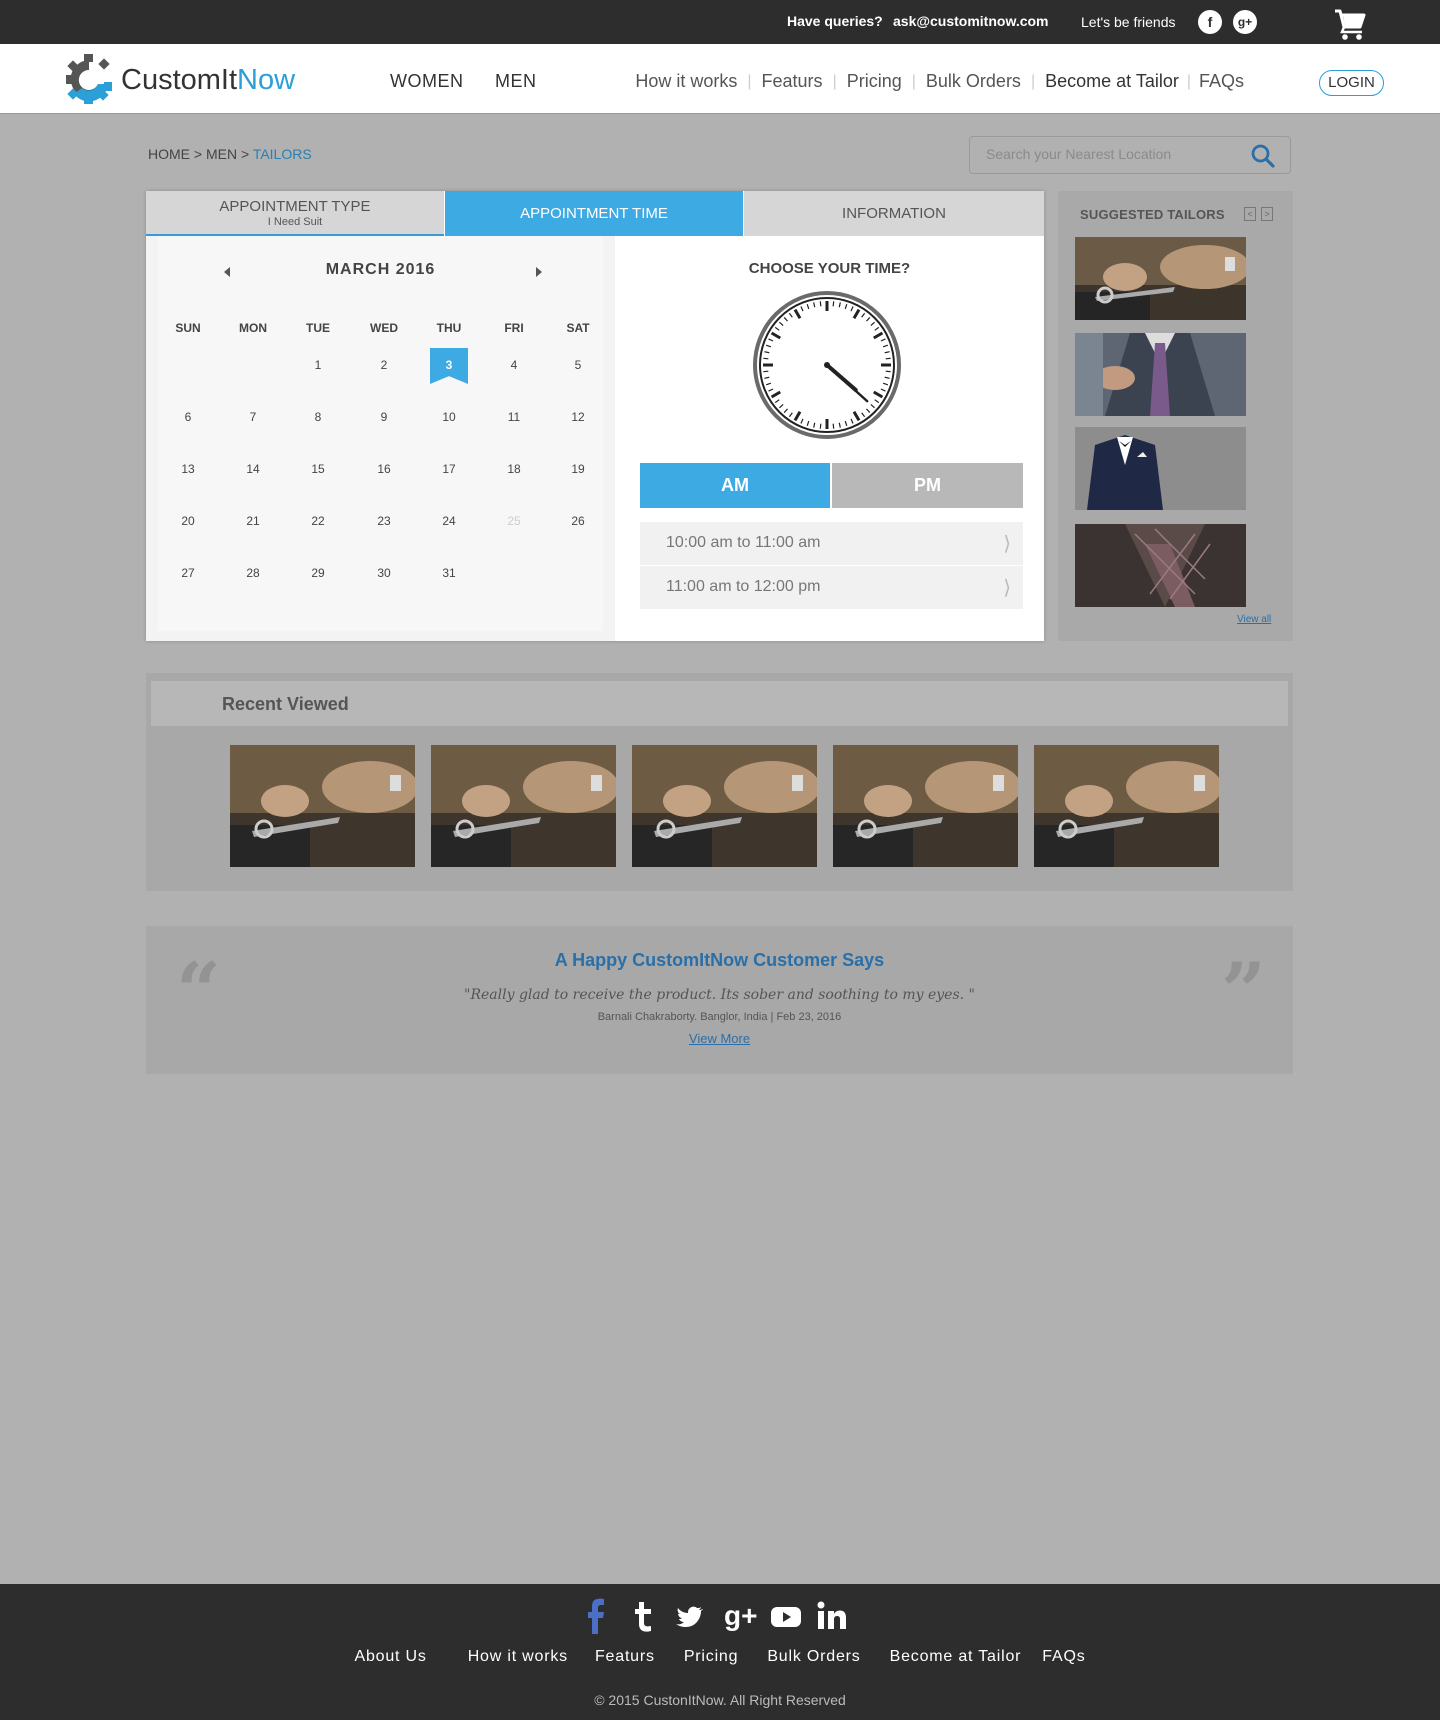 Image resolution: width=1440 pixels, height=1720 pixels. What do you see at coordinates (188, 521) in the screenshot?
I see `calendar-day: 20` at bounding box center [188, 521].